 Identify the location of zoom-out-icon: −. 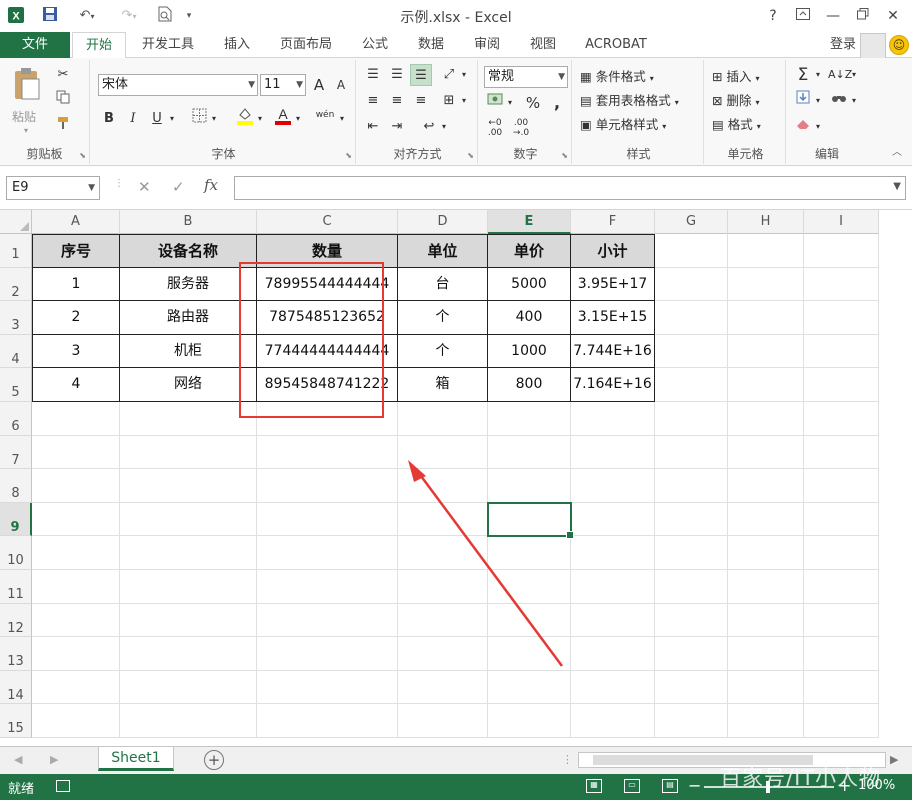
(694, 785).